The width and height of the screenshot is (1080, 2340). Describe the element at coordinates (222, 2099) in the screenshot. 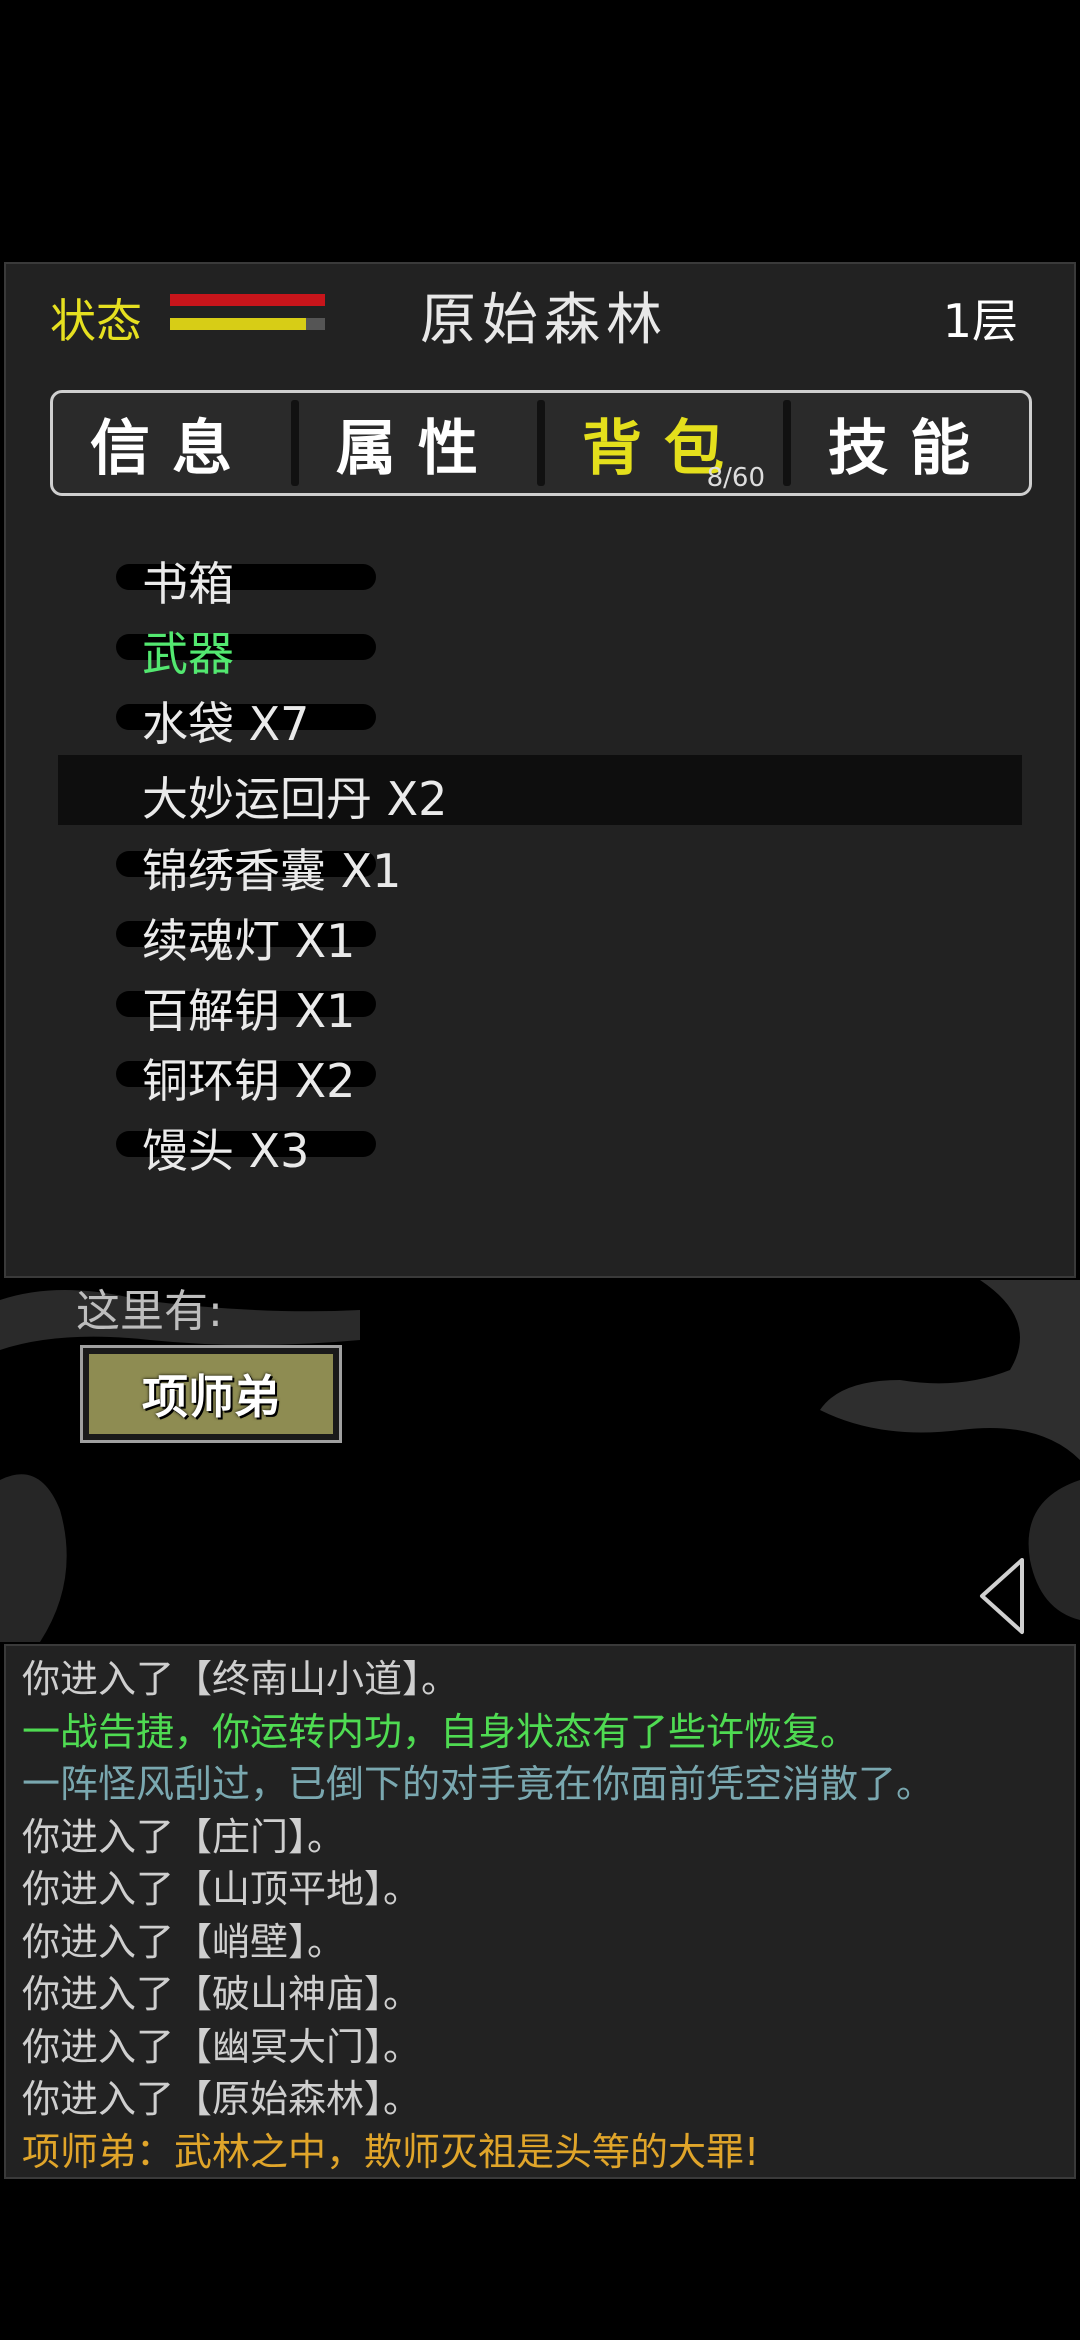

I see `log-line: 你进入了【原始森林】。` at that location.